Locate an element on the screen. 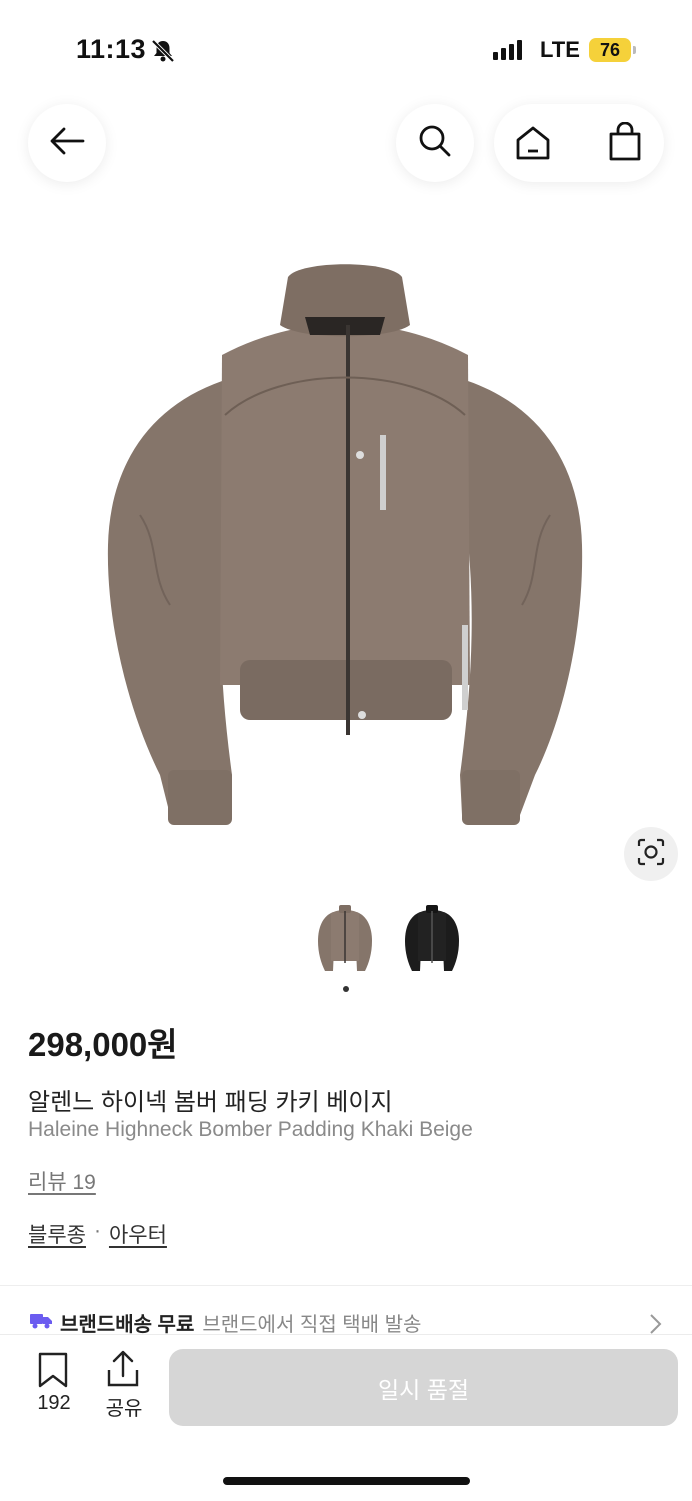 The width and height of the screenshot is (692, 1501). share-icon is located at coordinates (123, 1371).